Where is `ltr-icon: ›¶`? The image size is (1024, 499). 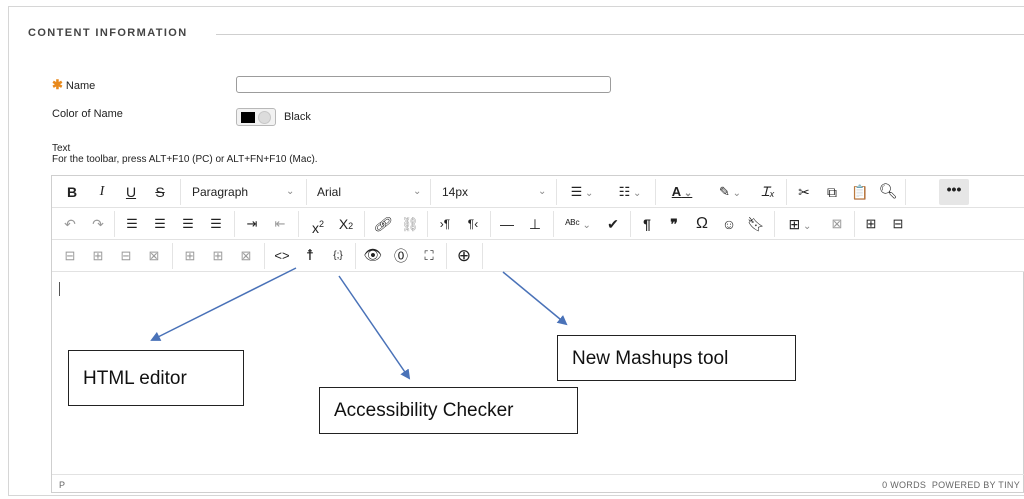 ltr-icon: ›¶ is located at coordinates (445, 224).